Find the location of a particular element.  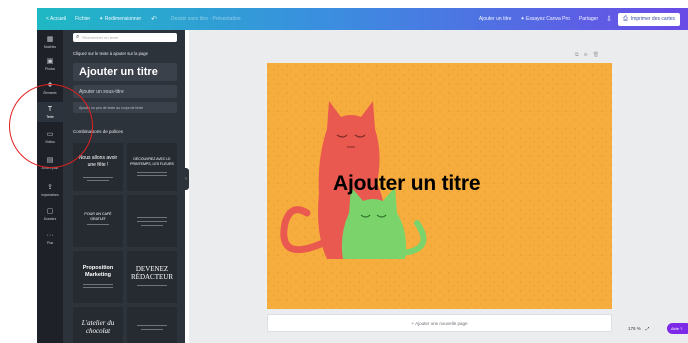

rail-item-uploads: ⇪ Importations is located at coordinates (50, 190).